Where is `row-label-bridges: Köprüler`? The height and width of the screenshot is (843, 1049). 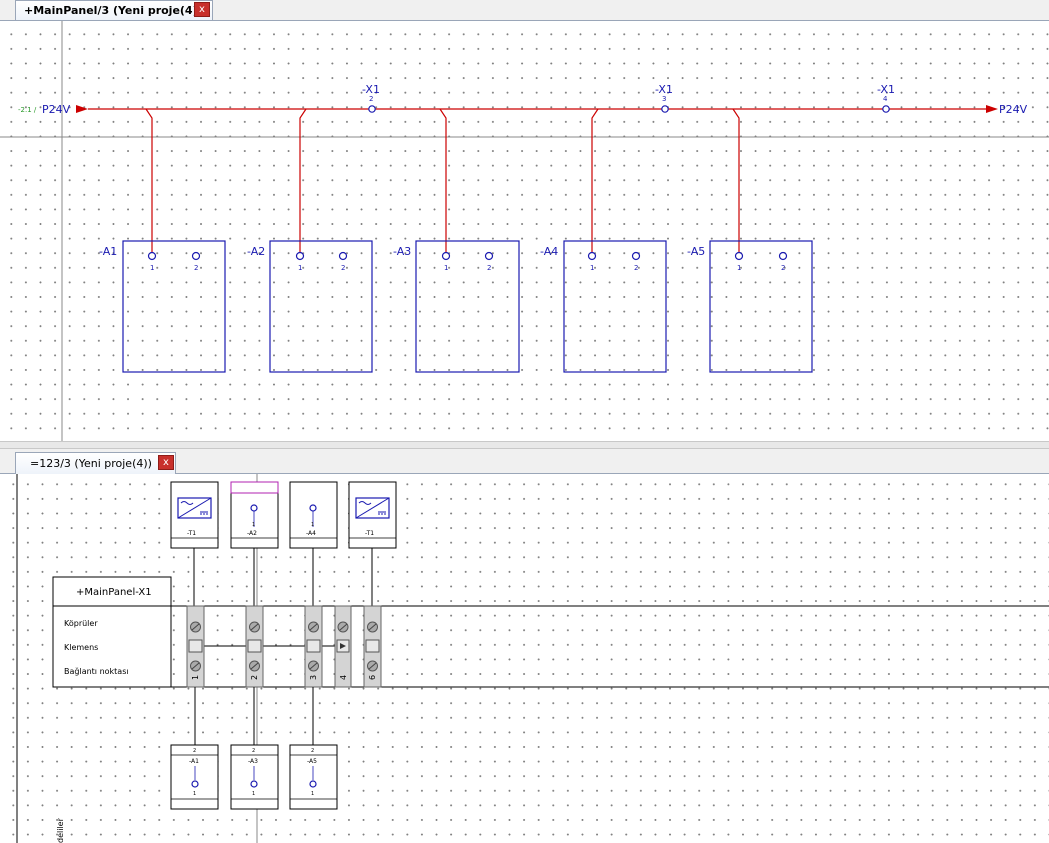 row-label-bridges: Köprüler is located at coordinates (81, 623).